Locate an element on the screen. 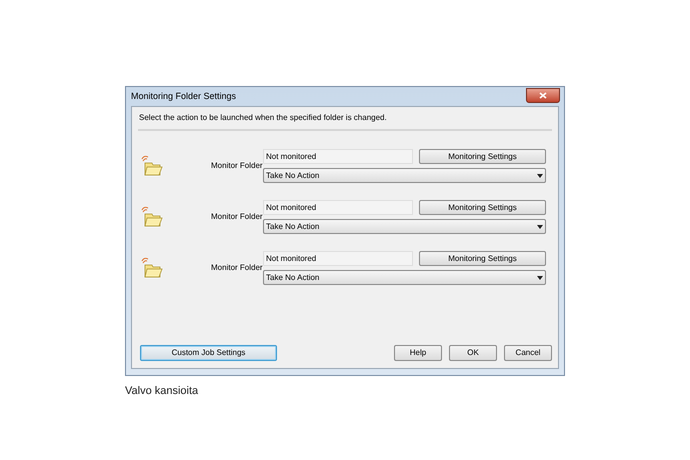 The width and height of the screenshot is (690, 460). close-icon is located at coordinates (543, 95).